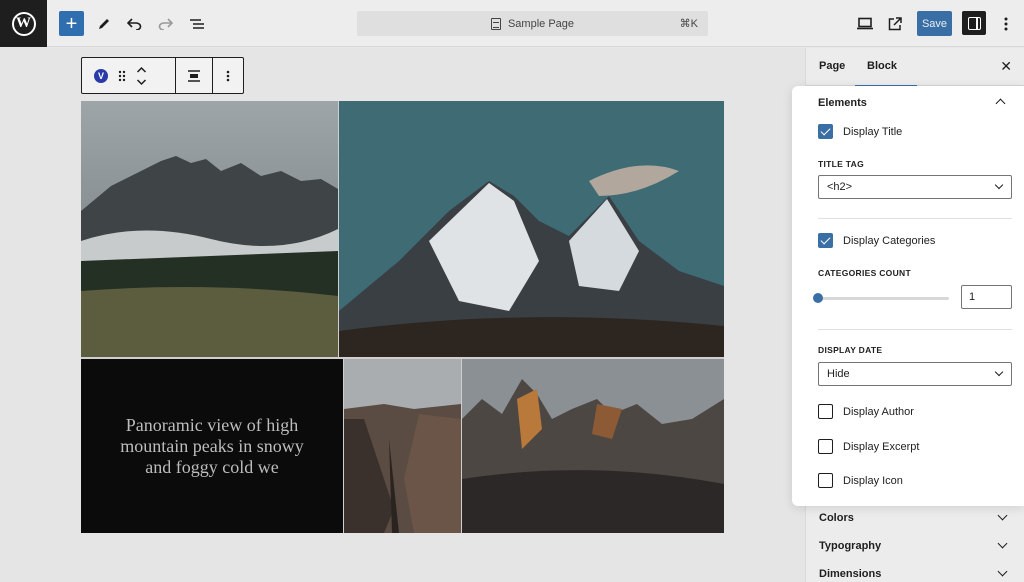  I want to click on block-type-button: V, so click(101, 75).